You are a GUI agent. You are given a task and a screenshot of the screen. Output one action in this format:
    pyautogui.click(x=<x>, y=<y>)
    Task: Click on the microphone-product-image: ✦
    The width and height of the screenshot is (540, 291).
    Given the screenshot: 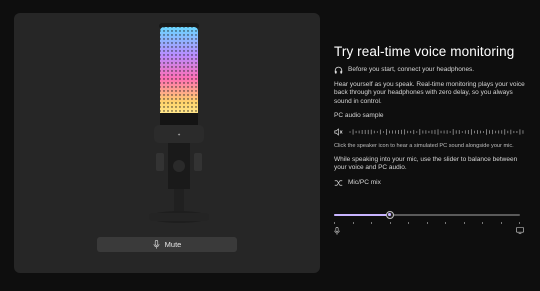 What is the action you would take?
    pyautogui.click(x=179, y=123)
    